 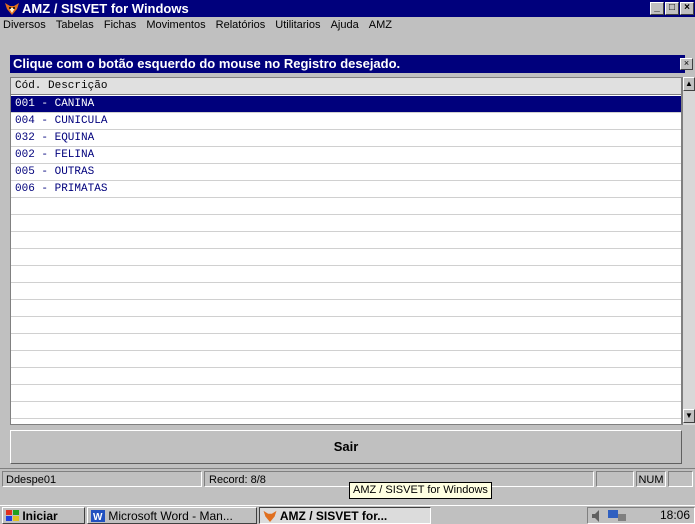 What do you see at coordinates (672, 8) in the screenshot?
I see `maximize-icon: □` at bounding box center [672, 8].